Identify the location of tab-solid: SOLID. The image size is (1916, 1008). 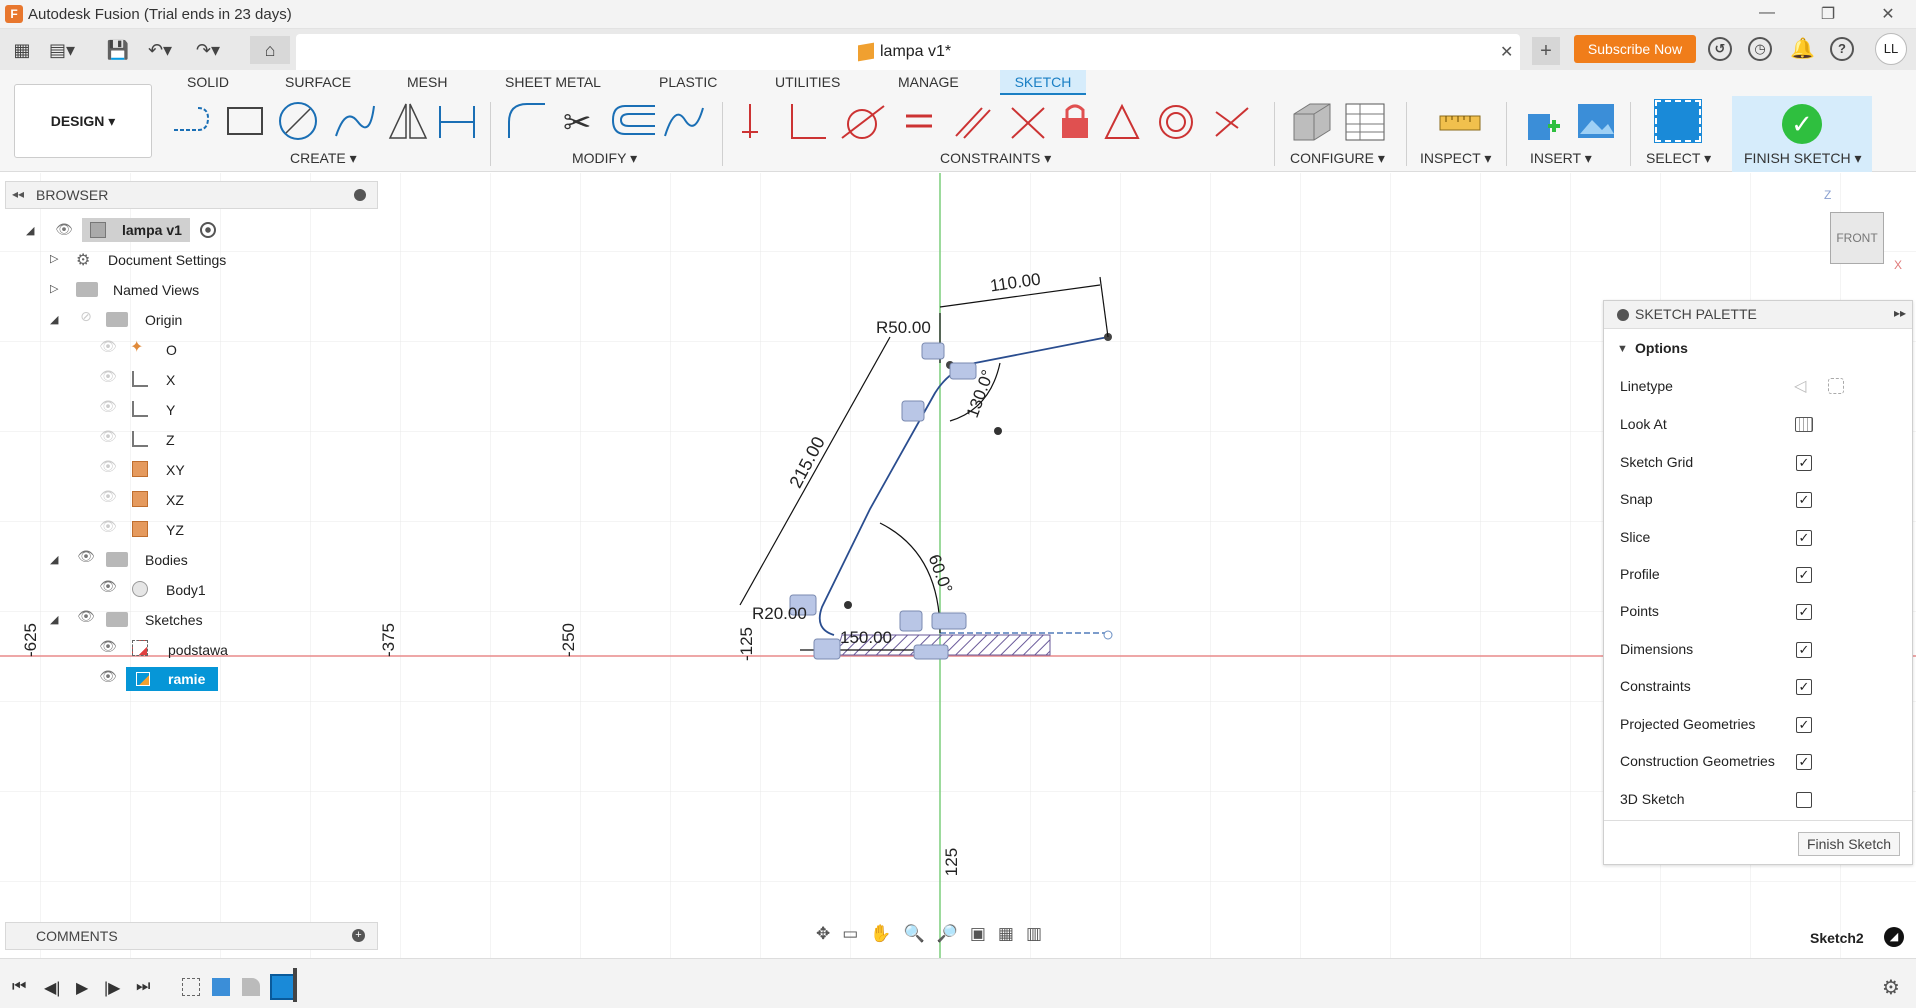
(208, 82).